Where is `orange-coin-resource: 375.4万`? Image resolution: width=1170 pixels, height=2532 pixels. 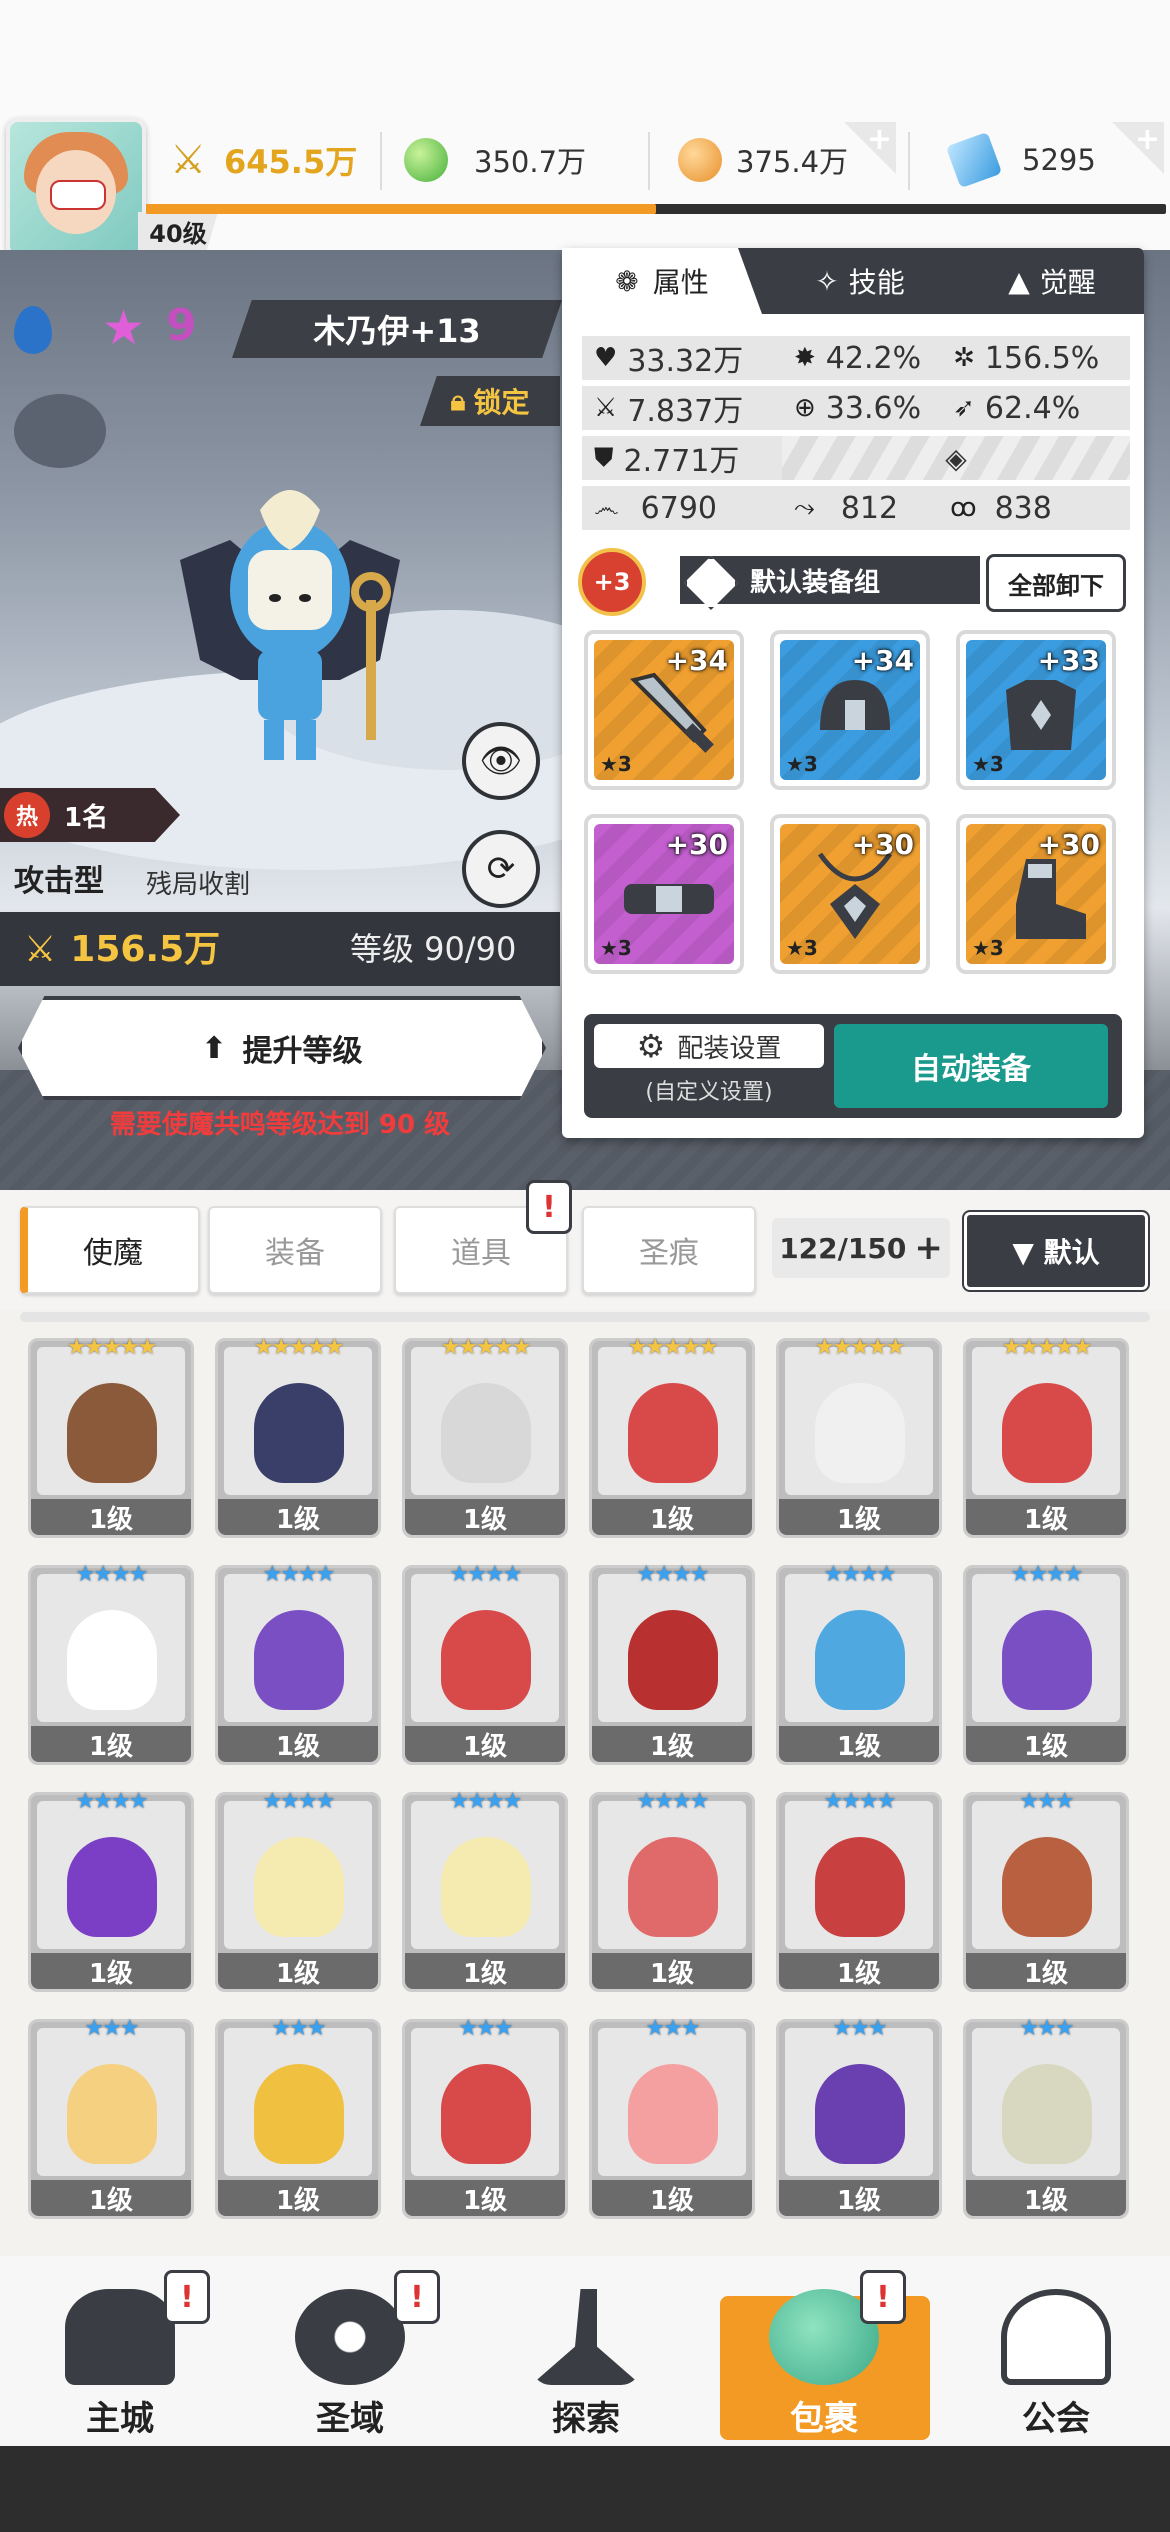
orange-coin-resource: 375.4万 is located at coordinates (763, 160).